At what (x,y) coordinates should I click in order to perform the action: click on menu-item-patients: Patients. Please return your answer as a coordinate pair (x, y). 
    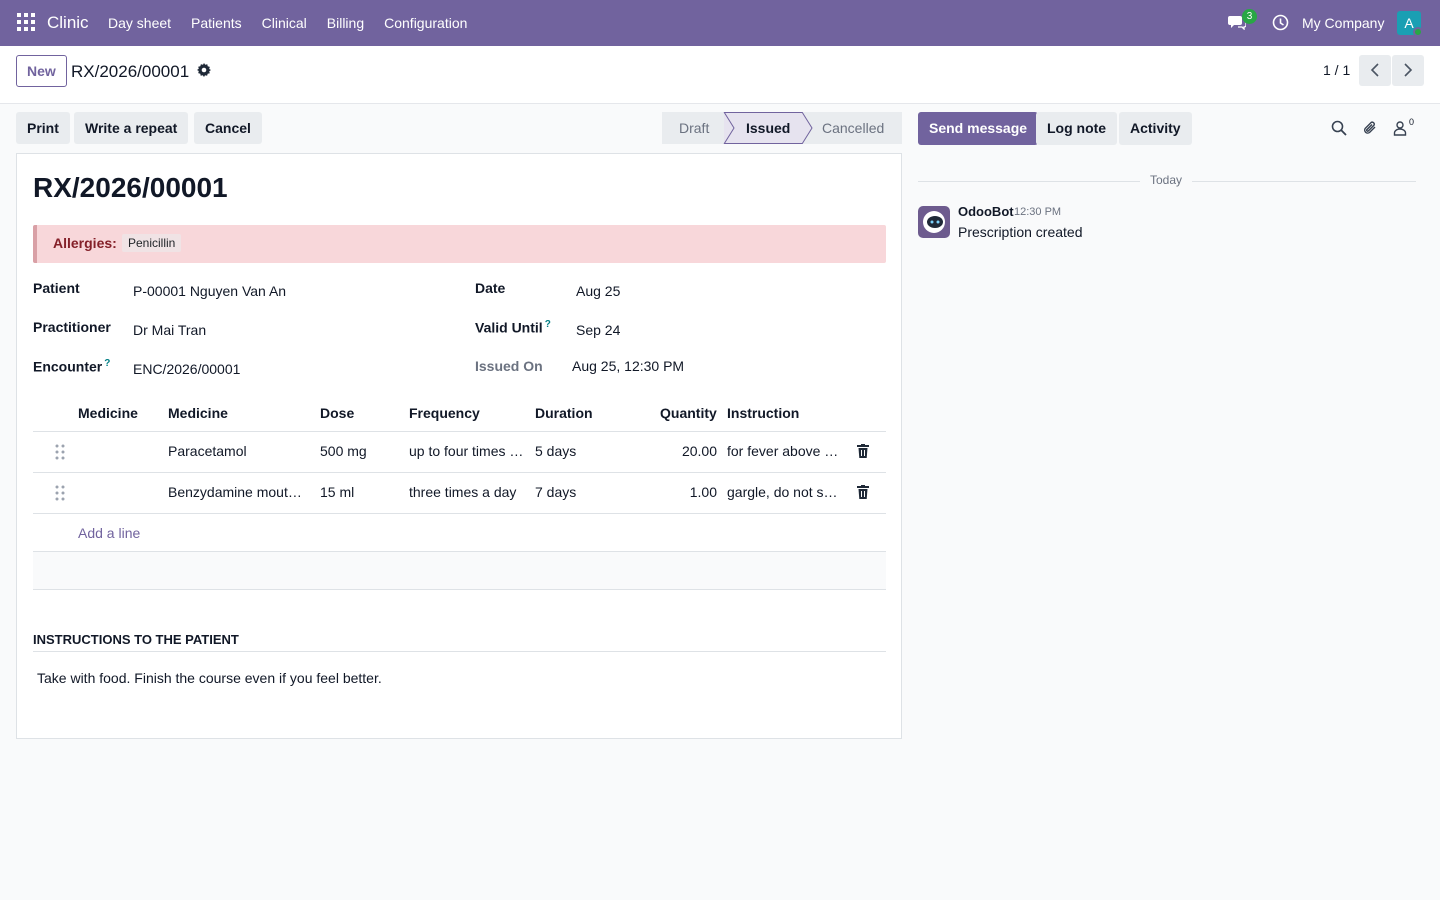
    Looking at the image, I should click on (216, 23).